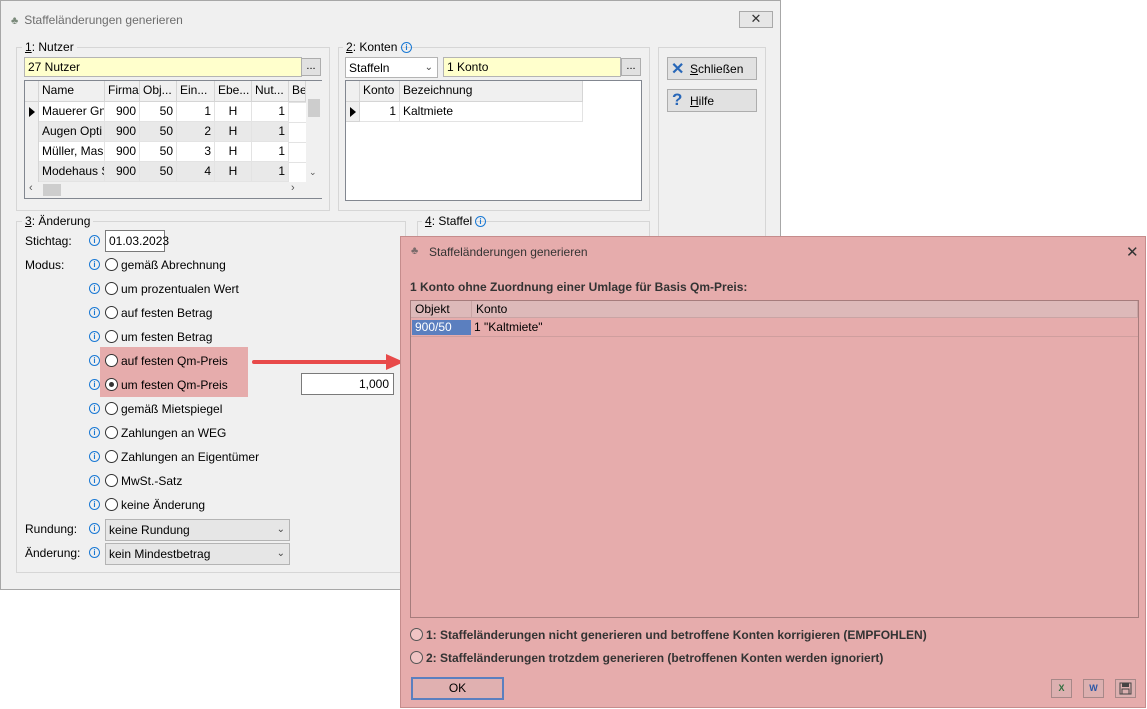  What do you see at coordinates (72, 172) in the screenshot?
I see `cell-name: Modehaus S` at bounding box center [72, 172].